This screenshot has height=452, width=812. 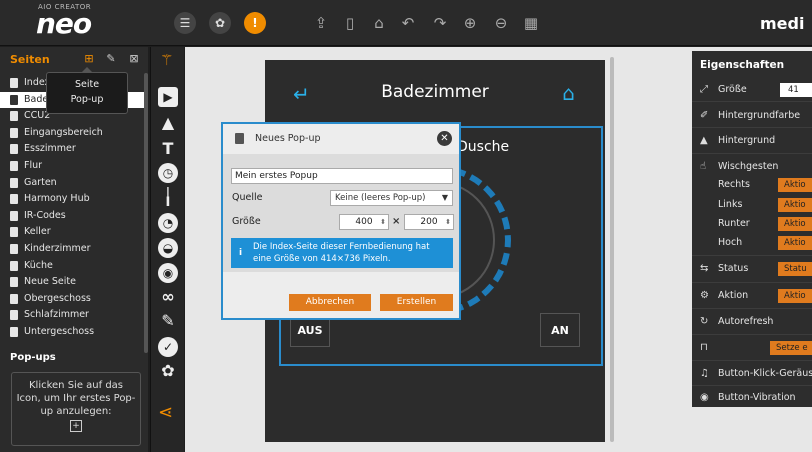 What do you see at coordinates (440, 23) in the screenshot?
I see `redo-icon: ↷` at bounding box center [440, 23].